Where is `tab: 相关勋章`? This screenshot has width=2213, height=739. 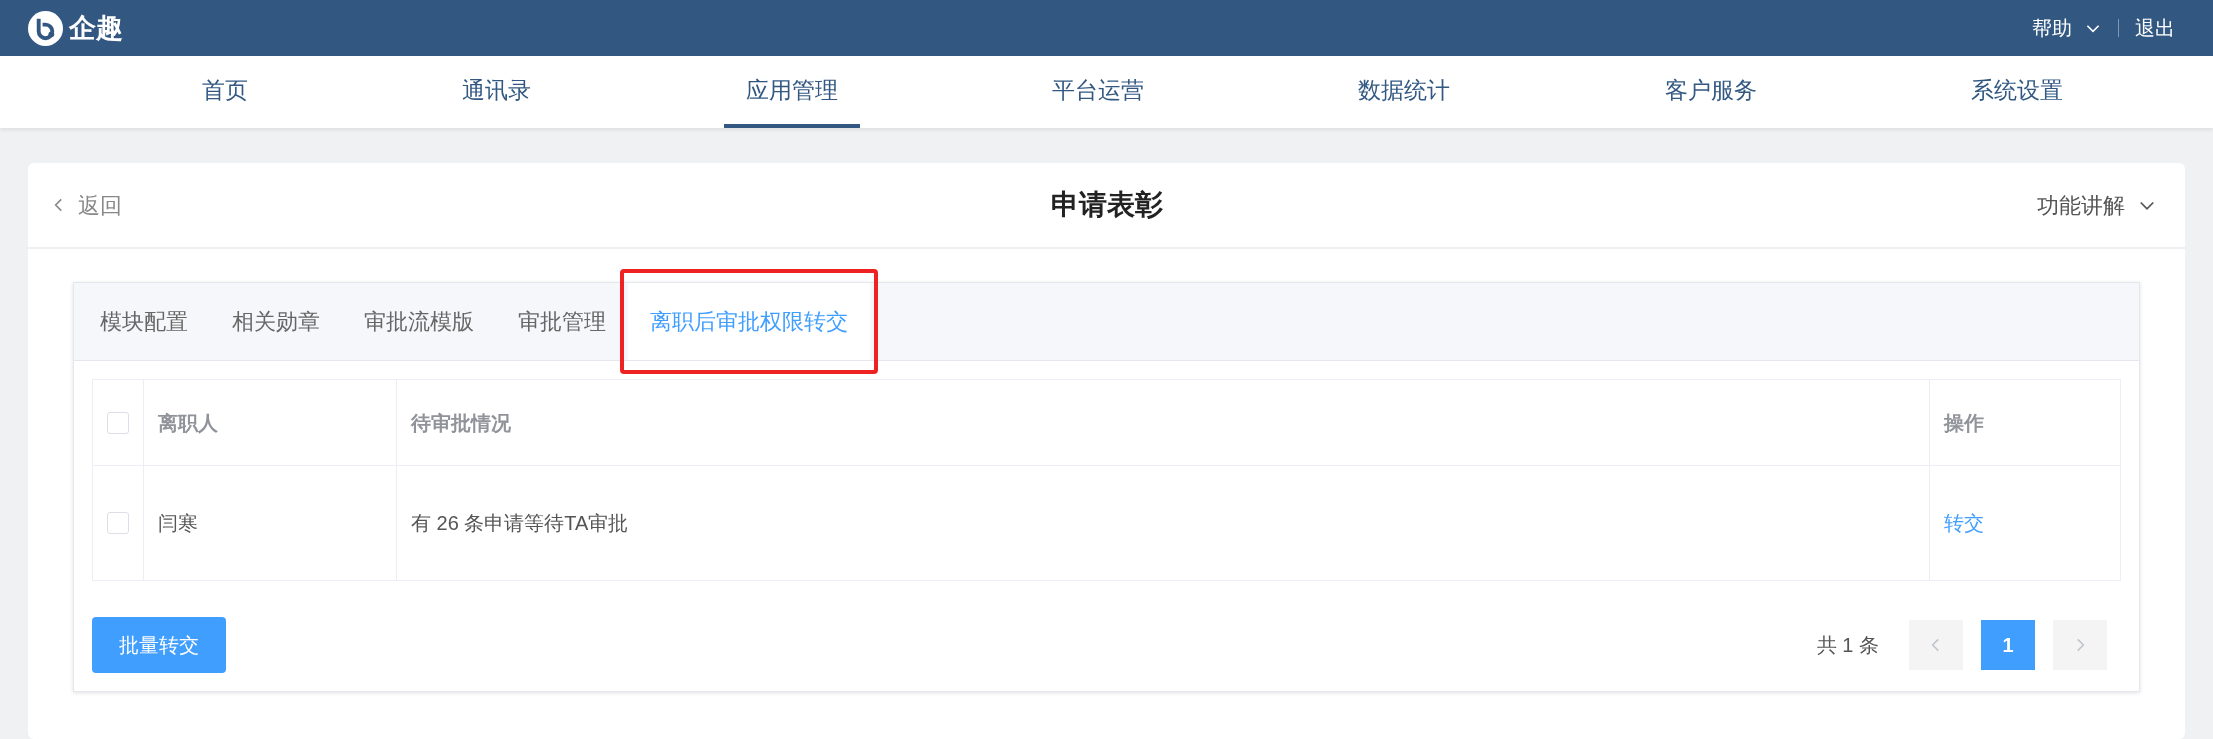 tab: 相关勋章 is located at coordinates (276, 321).